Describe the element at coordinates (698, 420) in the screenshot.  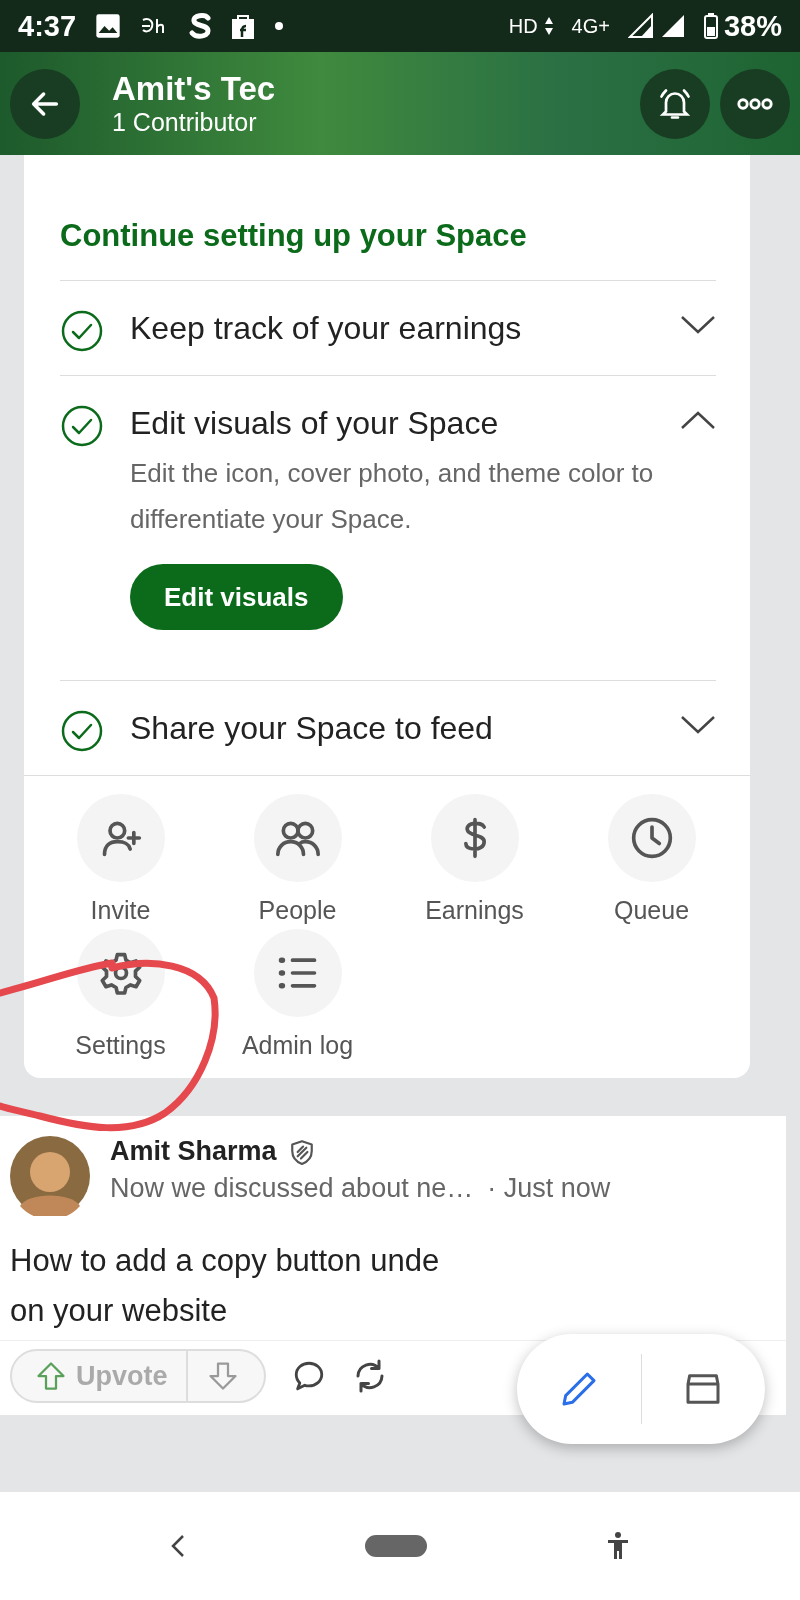
I see `chevron-up-icon` at that location.